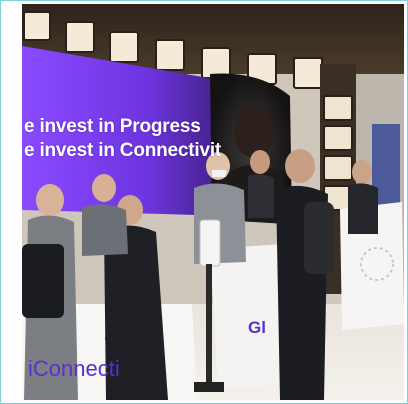 The width and height of the screenshot is (408, 404). What do you see at coordinates (74, 368) in the screenshot?
I see `counter-brand-text: iConnecti` at bounding box center [74, 368].